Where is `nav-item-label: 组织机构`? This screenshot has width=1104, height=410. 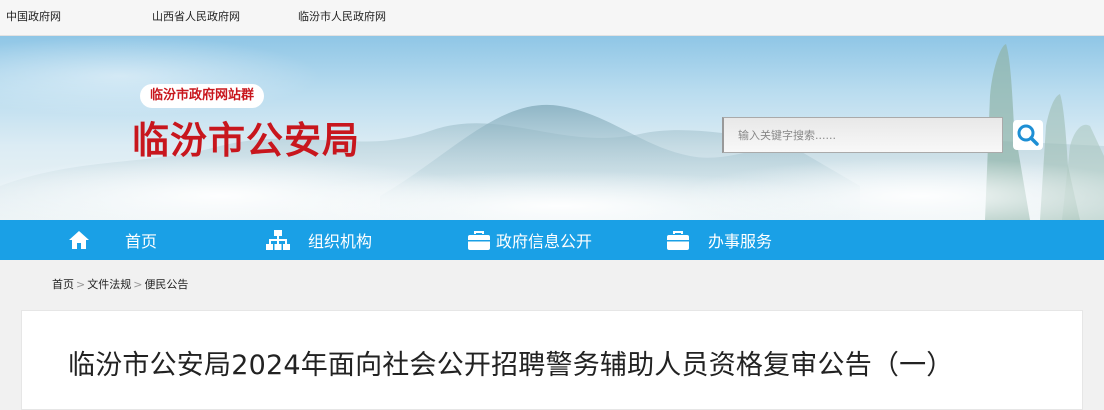 nav-item-label: 组织机构 is located at coordinates (340, 241).